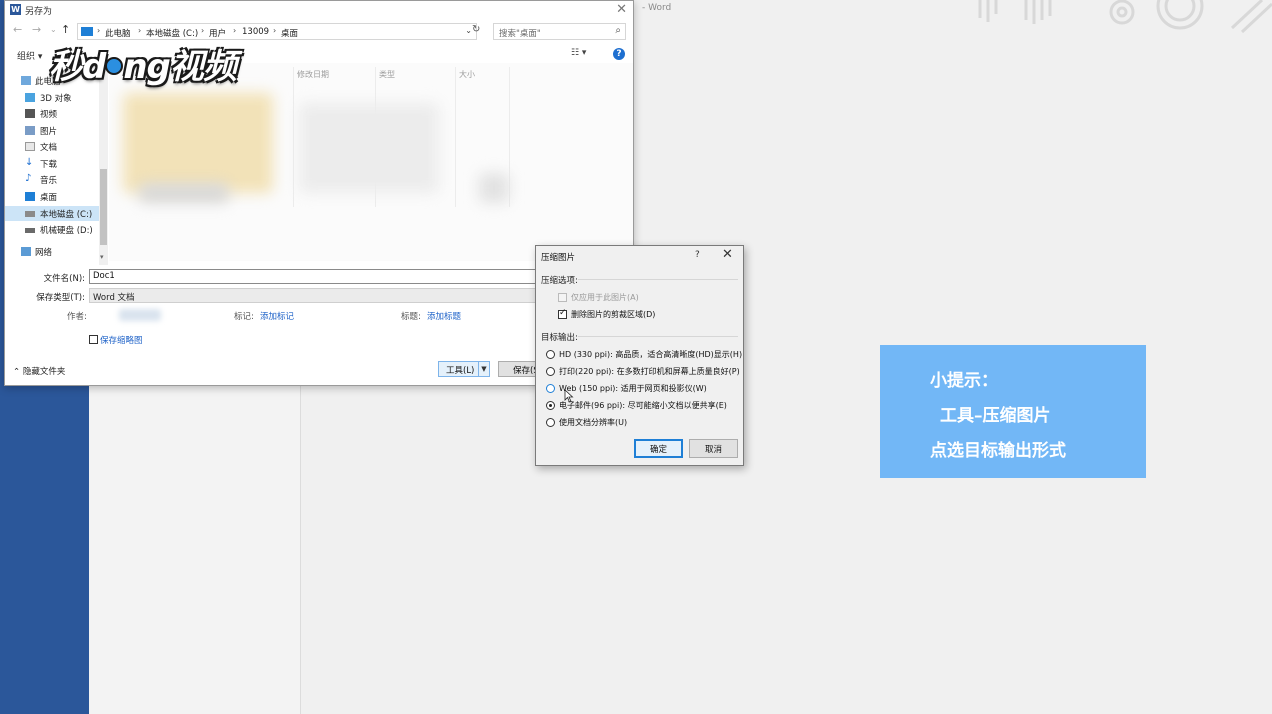  Describe the element at coordinates (30, 214) in the screenshot. I see `local-disk-icon` at that location.